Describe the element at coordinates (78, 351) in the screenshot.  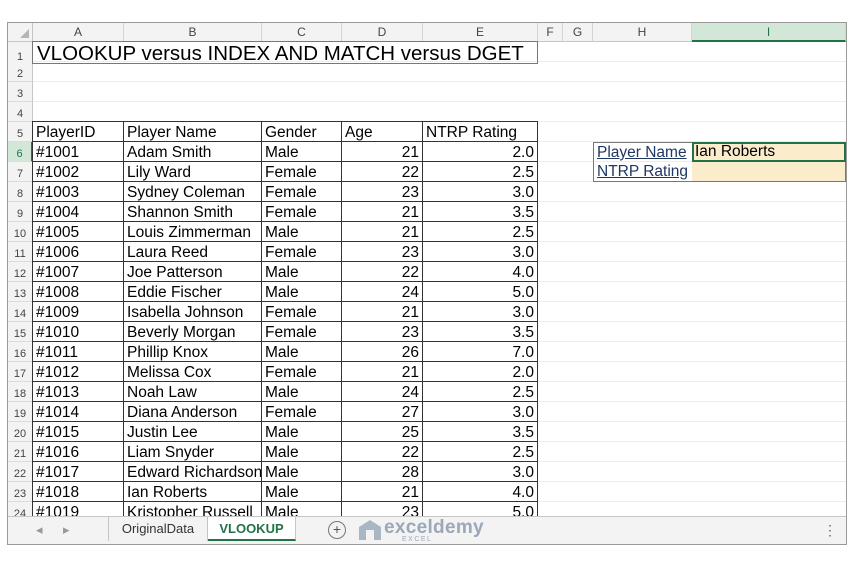
I see `table-cell: #1011` at that location.